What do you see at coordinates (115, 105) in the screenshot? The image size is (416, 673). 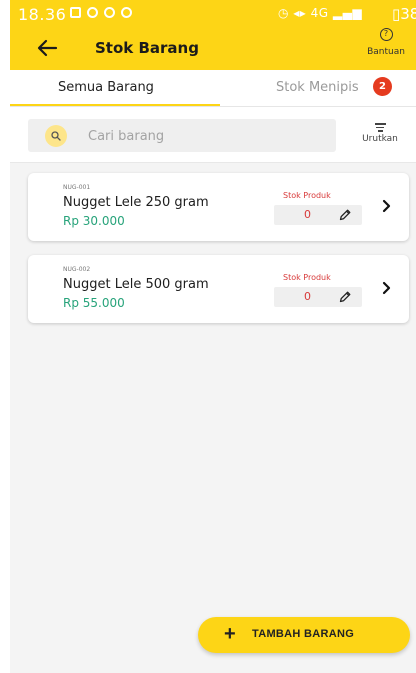 I see `active-tab-indicator` at bounding box center [115, 105].